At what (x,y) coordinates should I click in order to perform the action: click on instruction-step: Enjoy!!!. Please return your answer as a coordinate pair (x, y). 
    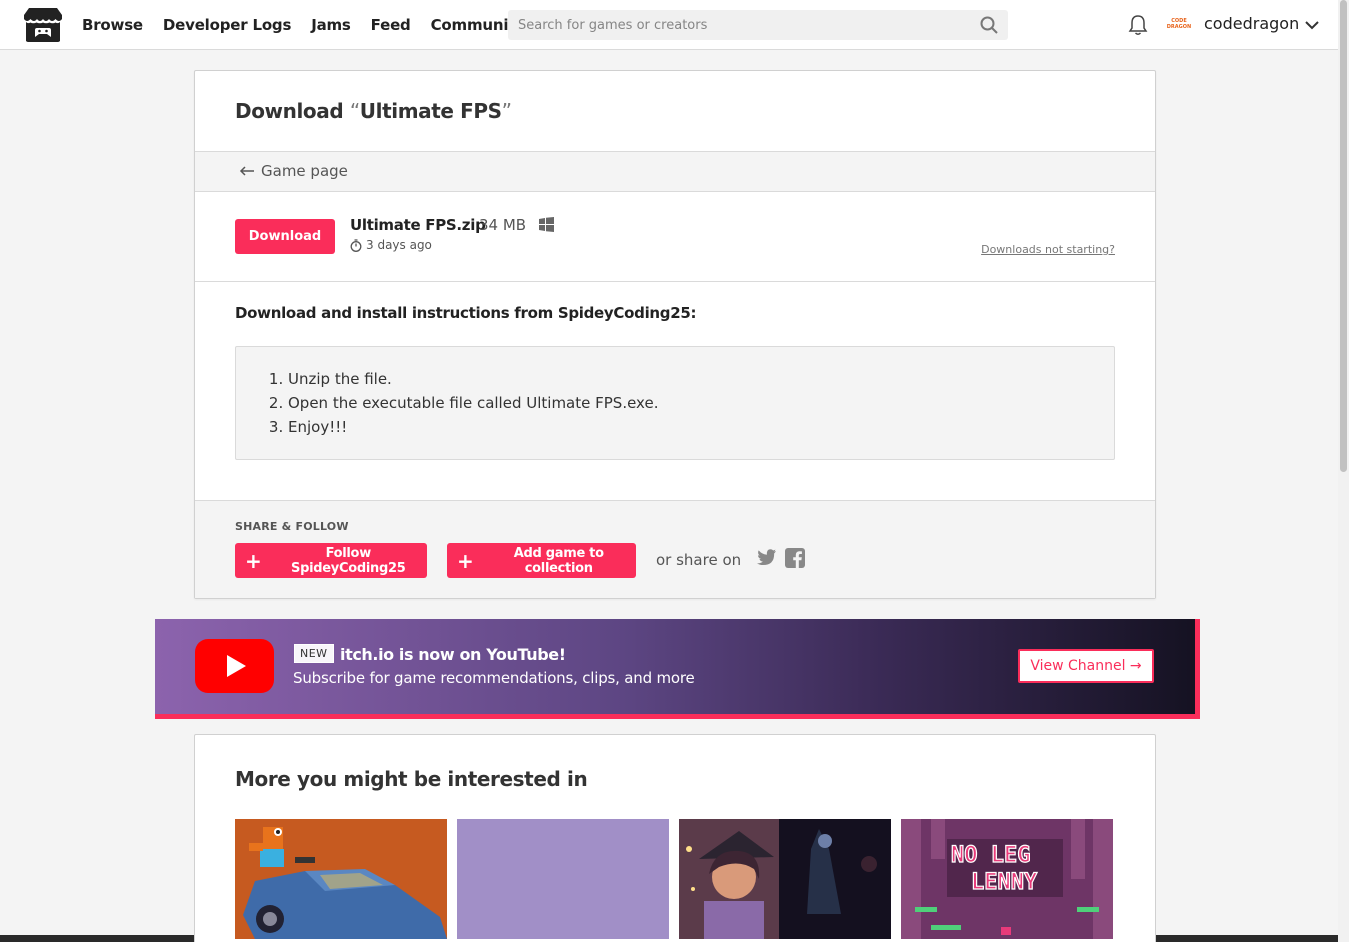
    Looking at the image, I should click on (473, 427).